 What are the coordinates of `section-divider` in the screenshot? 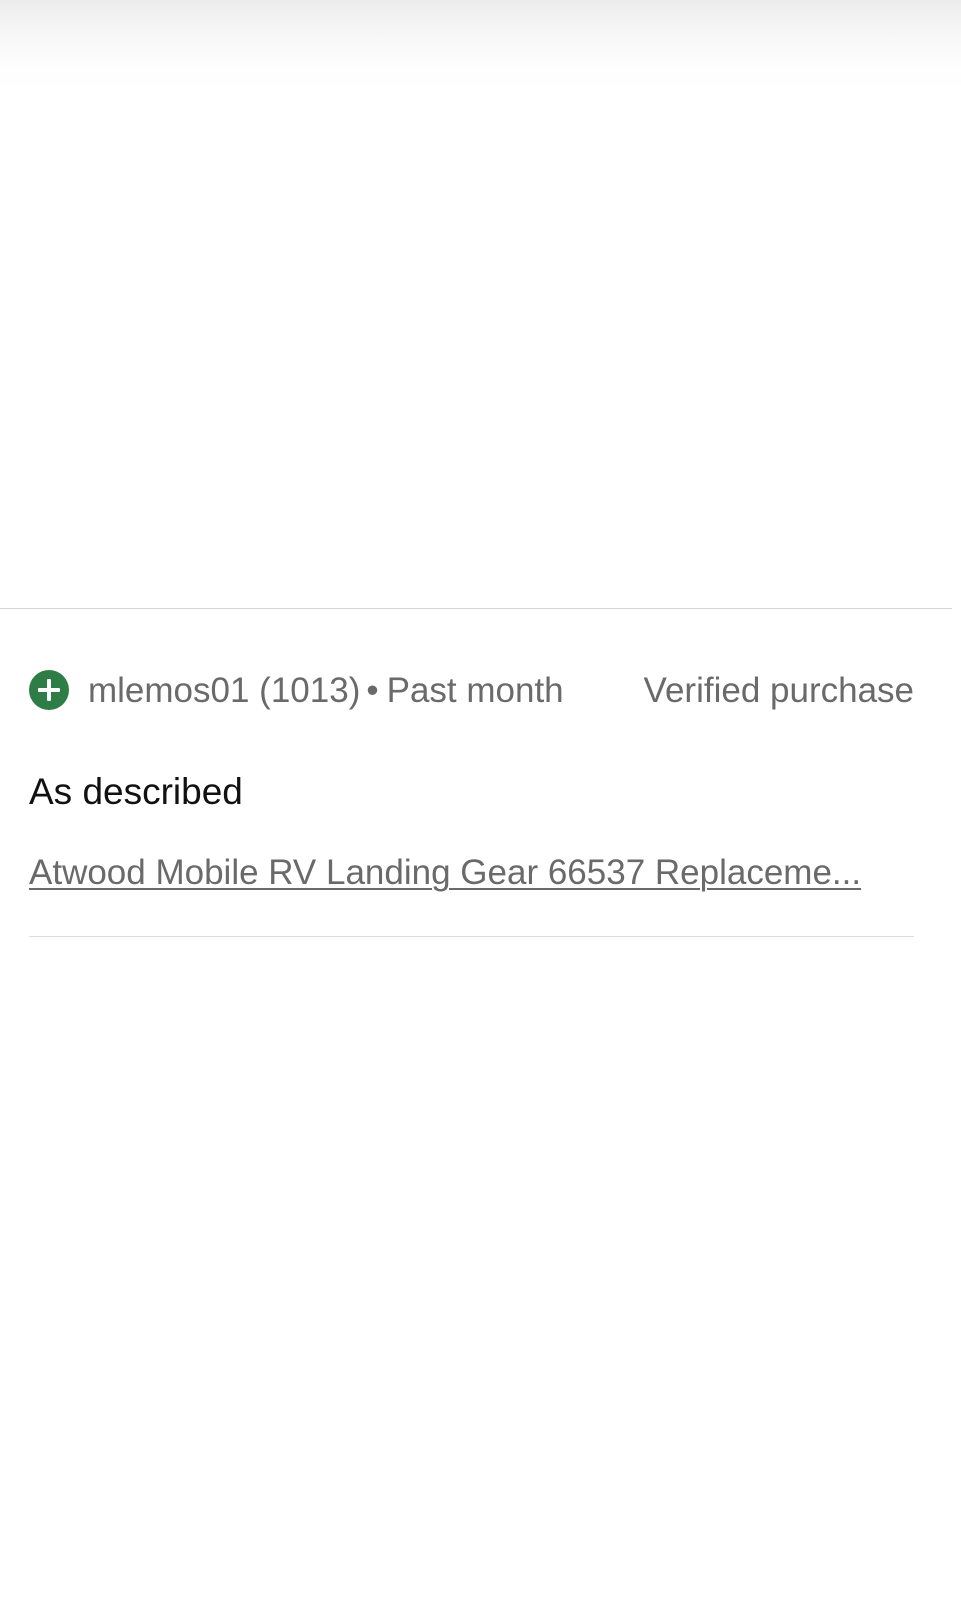 It's located at (476, 608).